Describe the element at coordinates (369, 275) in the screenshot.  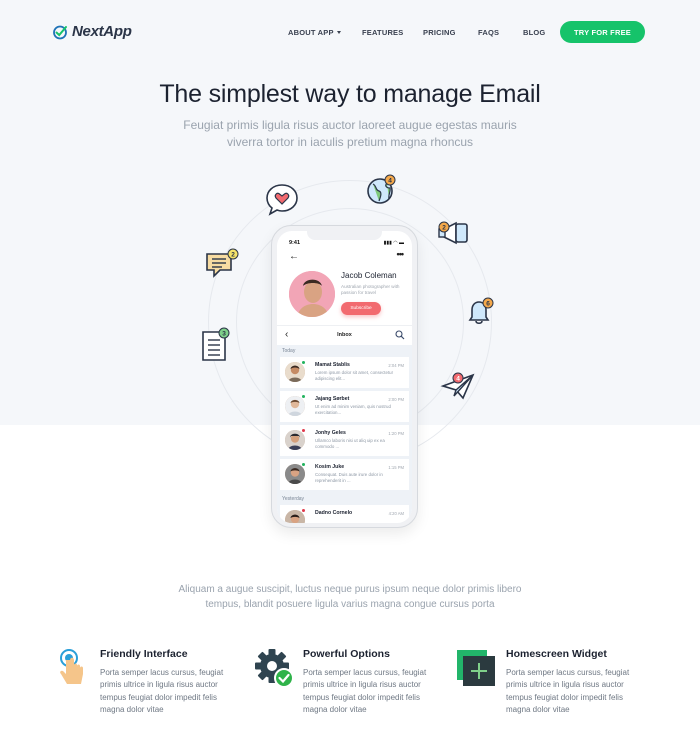
I see `profile-name: Jacob Coleman` at that location.